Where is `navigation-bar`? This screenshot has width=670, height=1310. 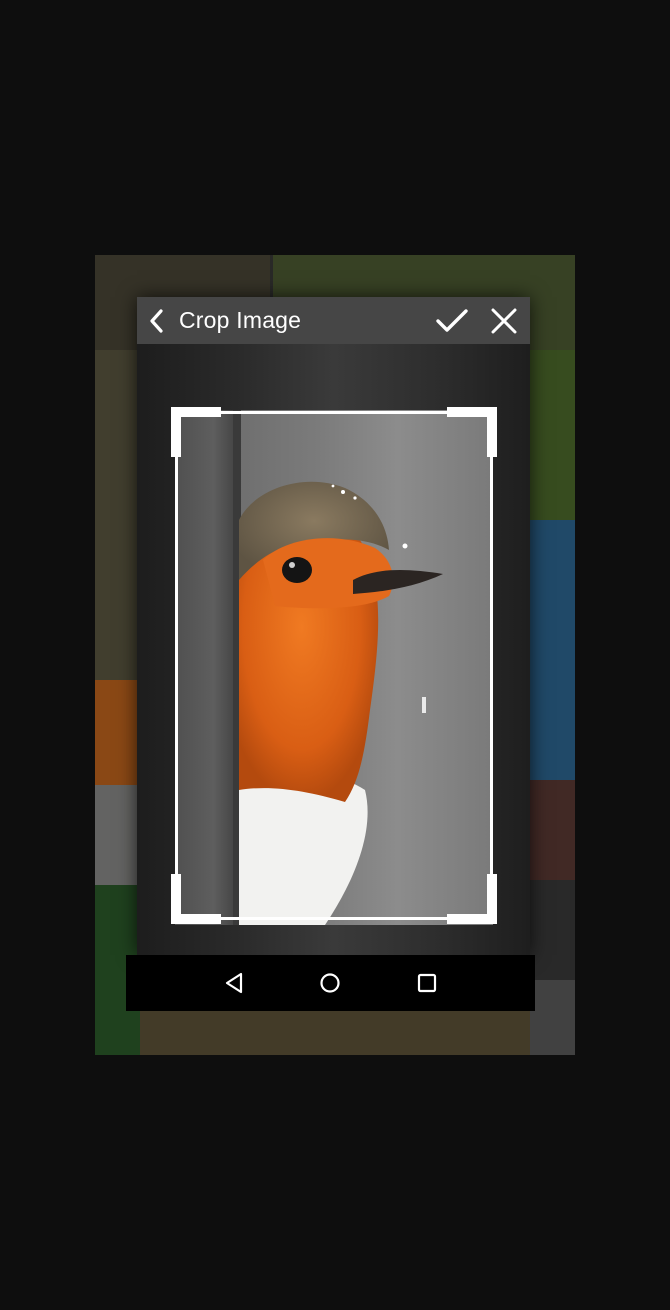
navigation-bar is located at coordinates (330, 983).